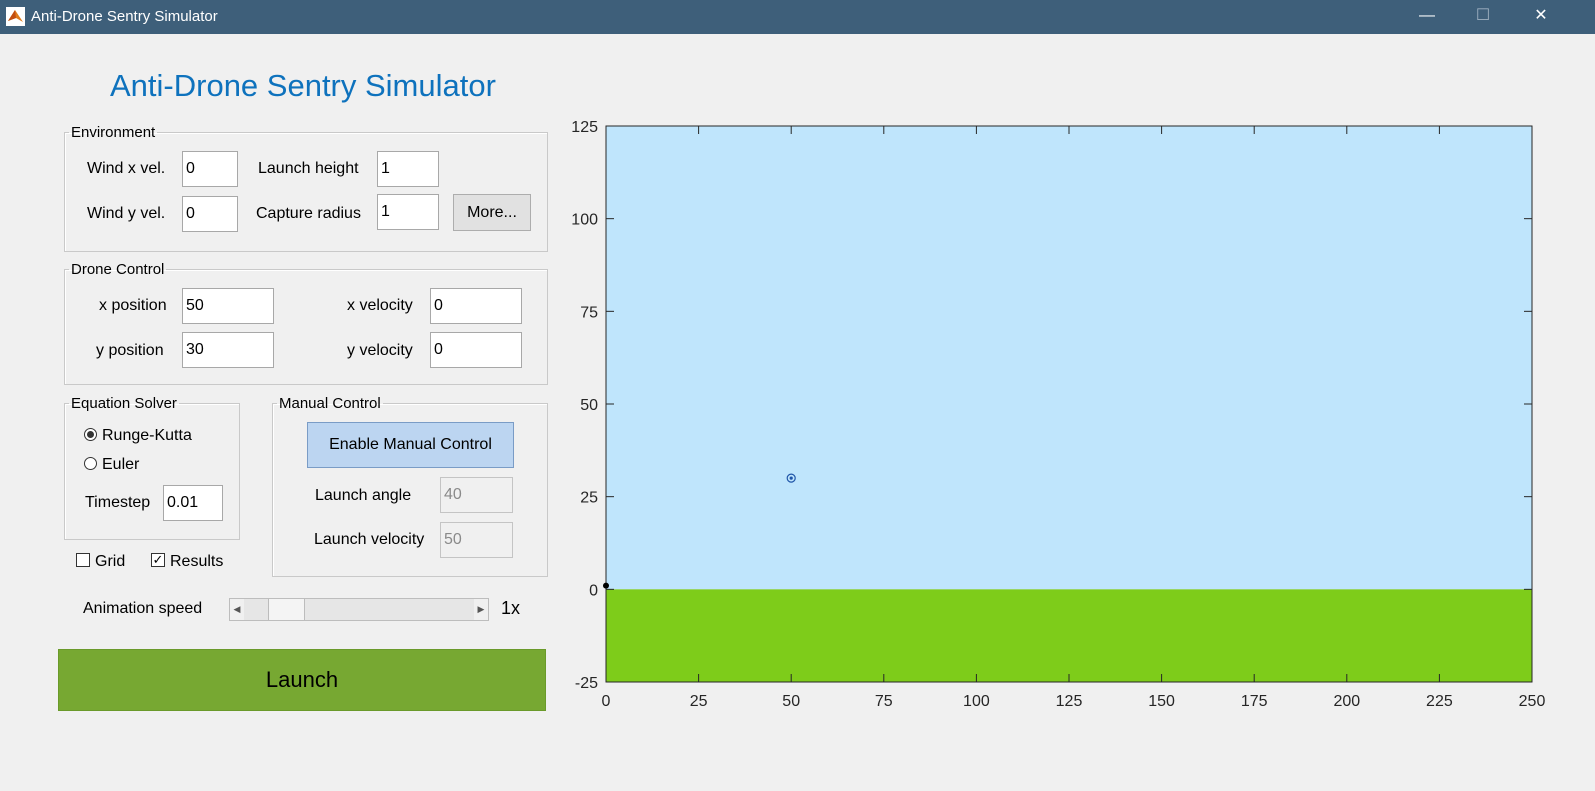 The width and height of the screenshot is (1595, 791). Describe the element at coordinates (476, 350) in the screenshot. I see `y-velocity-input` at that location.